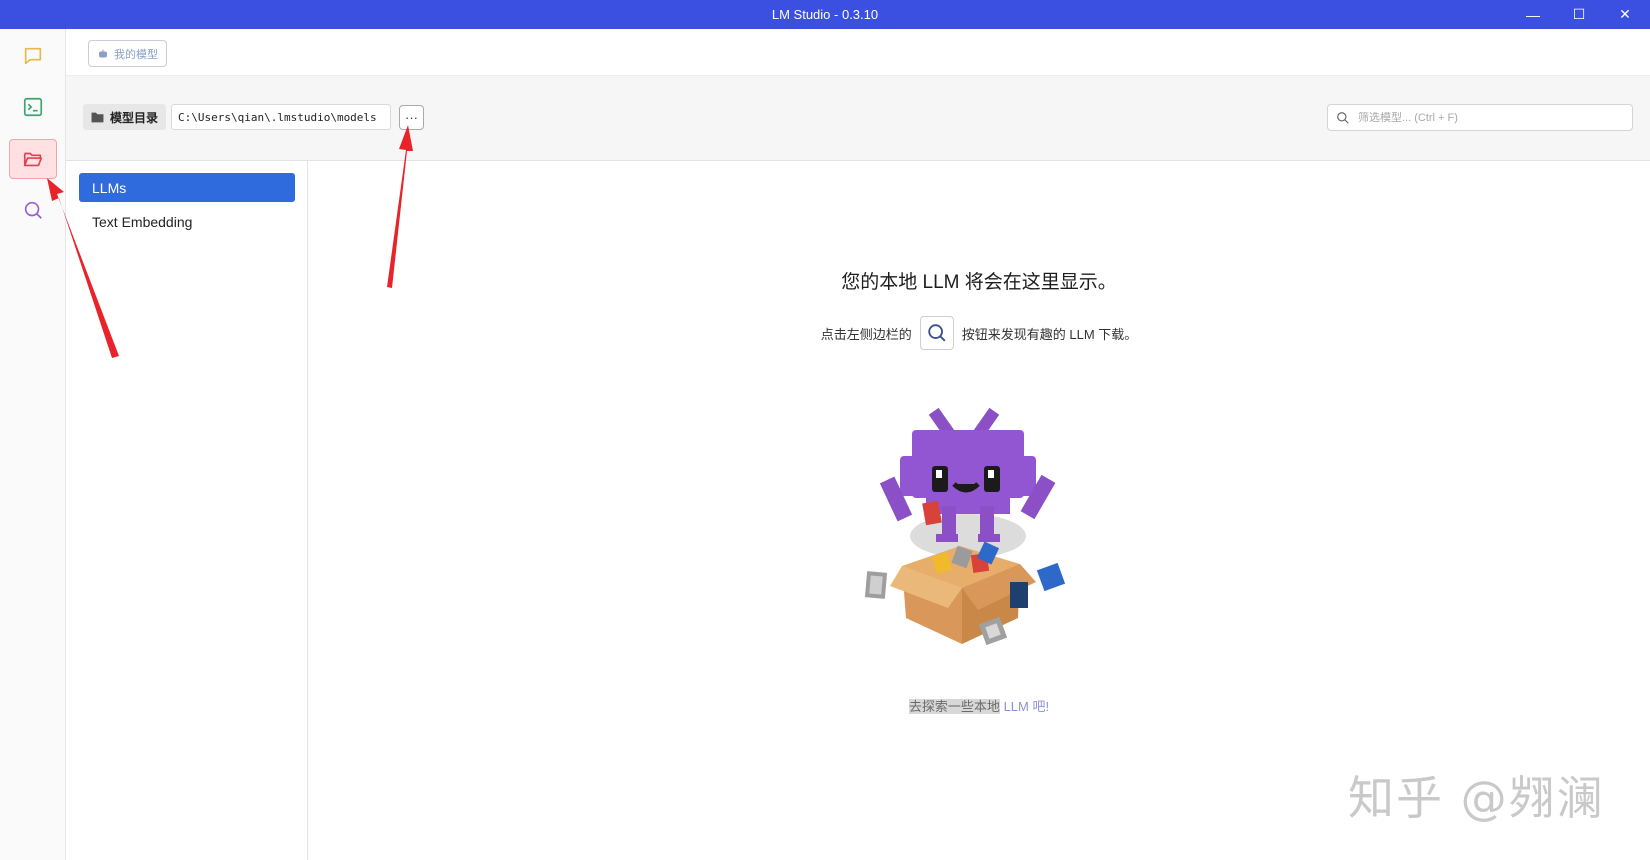 The height and width of the screenshot is (860, 1650). Describe the element at coordinates (1533, 14) in the screenshot. I see `minimize-button: —` at that location.